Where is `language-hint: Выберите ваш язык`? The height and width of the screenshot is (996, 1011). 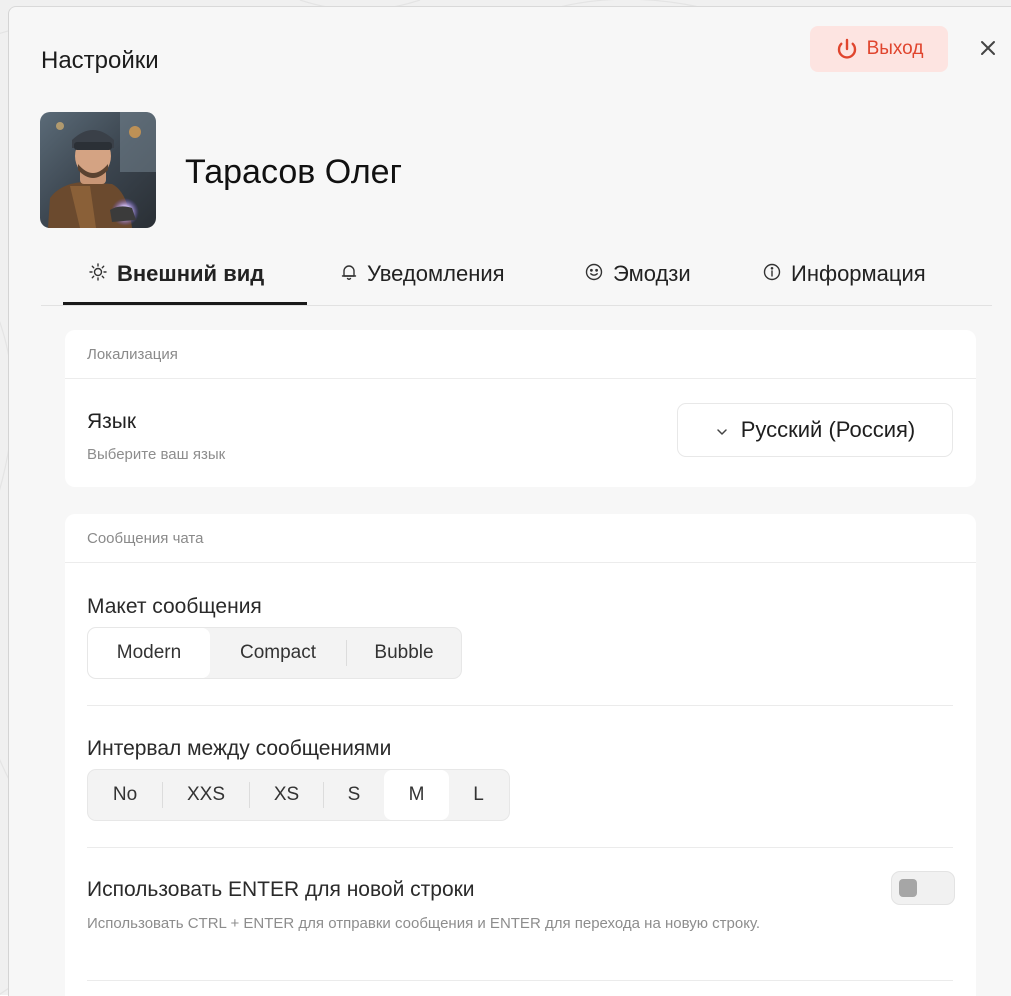 language-hint: Выберите ваш язык is located at coordinates (156, 454).